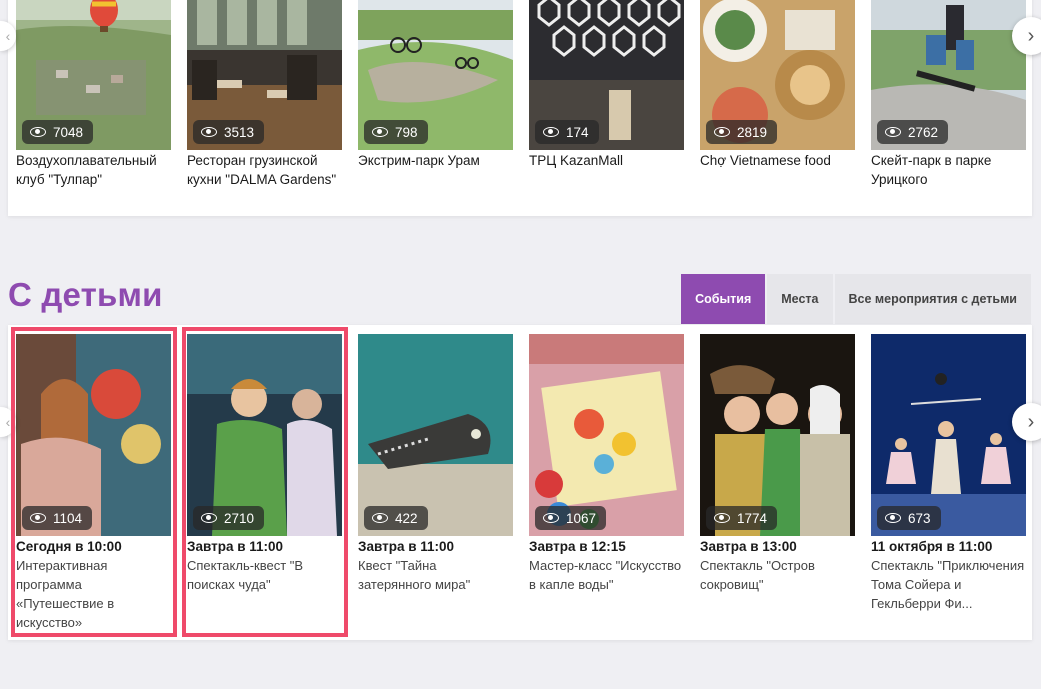 This screenshot has width=1041, height=689. Describe the element at coordinates (606, 160) in the screenshot. I see `place-title: ТРЦ KazanMall` at that location.